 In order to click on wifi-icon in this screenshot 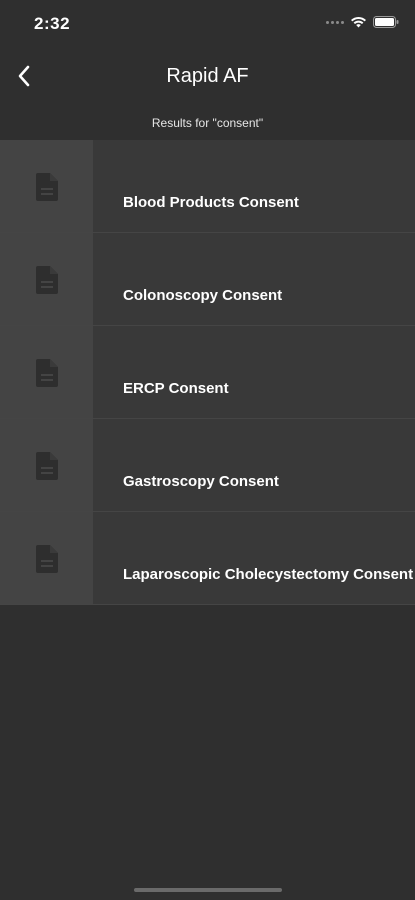, I will do `click(358, 22)`.